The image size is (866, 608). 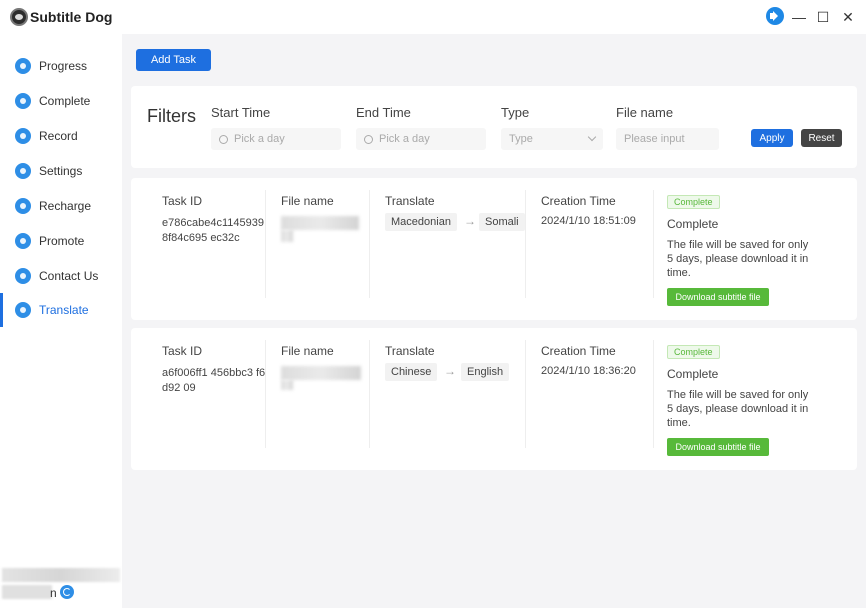 I want to click on title-bar: Subtitle Dog — ☐ ✕, so click(x=433, y=17).